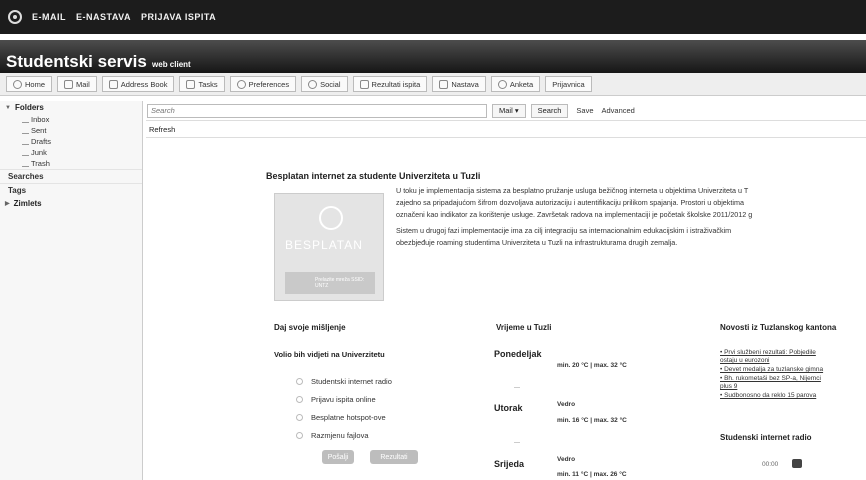 Image resolution: width=866 pixels, height=480 pixels. What do you see at coordinates (25, 164) in the screenshot?
I see `trash-icon` at bounding box center [25, 164].